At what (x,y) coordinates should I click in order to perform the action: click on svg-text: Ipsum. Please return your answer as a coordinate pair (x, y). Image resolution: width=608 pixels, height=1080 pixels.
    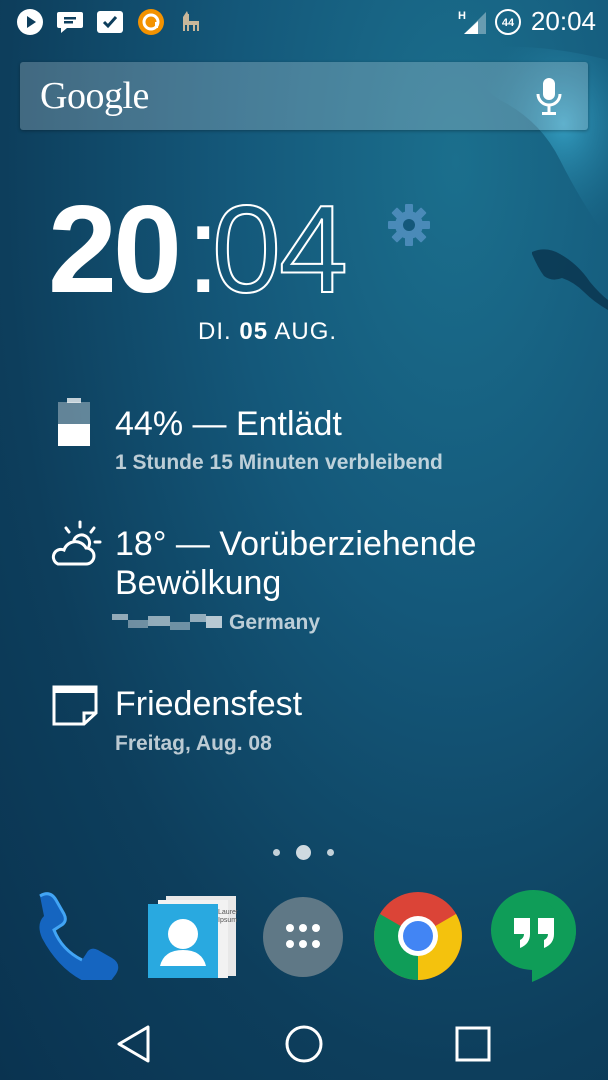
    Looking at the image, I should click on (227, 920).